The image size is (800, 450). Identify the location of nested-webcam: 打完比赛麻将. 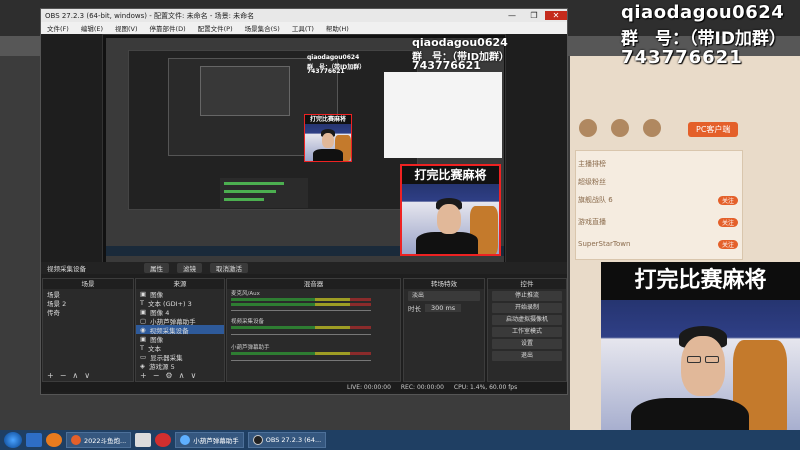
(328, 138).